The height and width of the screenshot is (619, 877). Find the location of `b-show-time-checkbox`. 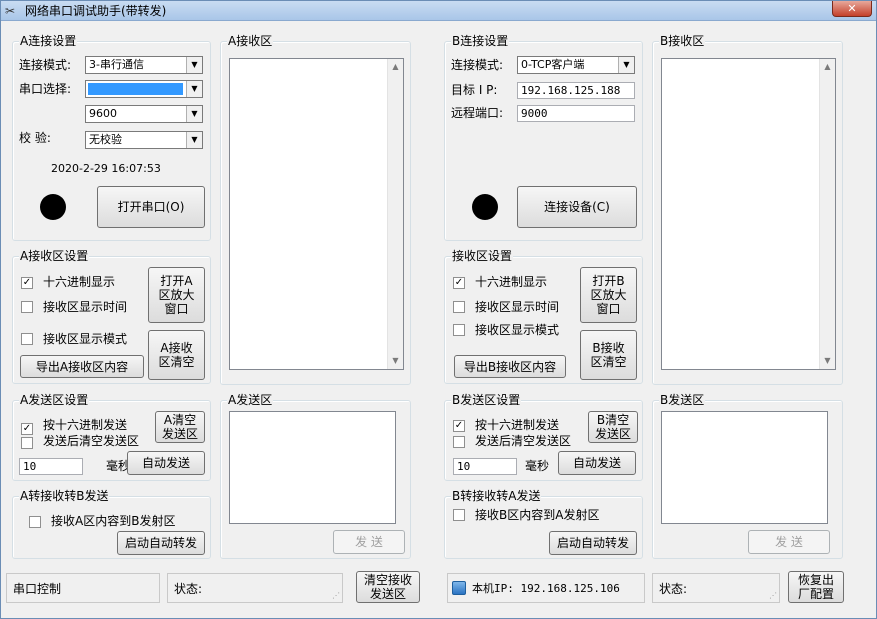

b-show-time-checkbox is located at coordinates (459, 307).